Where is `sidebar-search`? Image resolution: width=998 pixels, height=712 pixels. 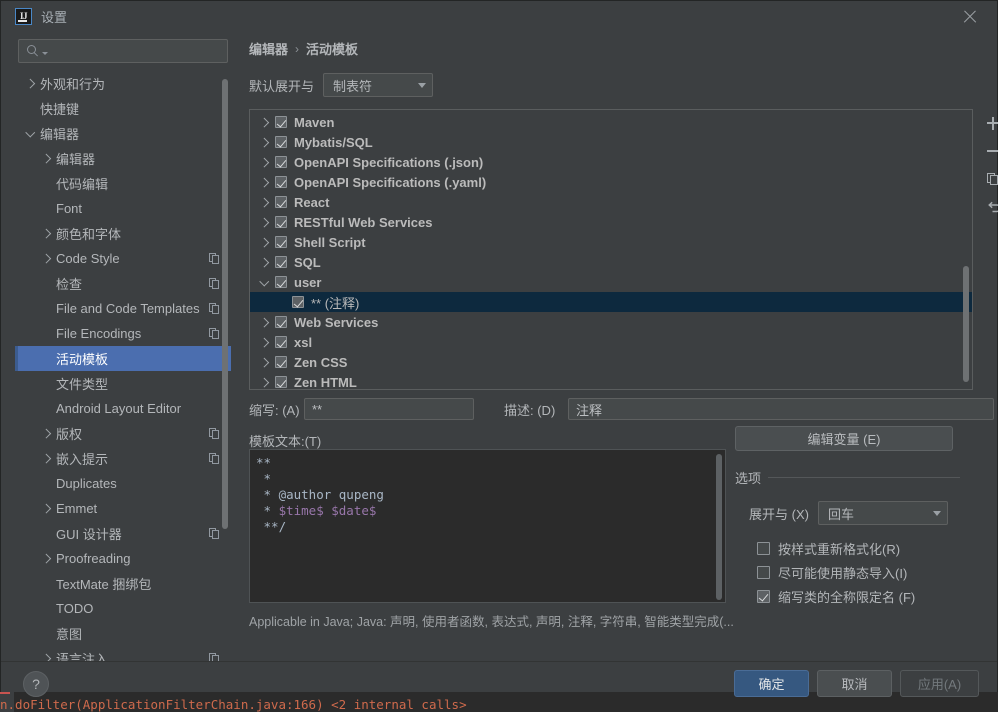
sidebar-search is located at coordinates (123, 51).